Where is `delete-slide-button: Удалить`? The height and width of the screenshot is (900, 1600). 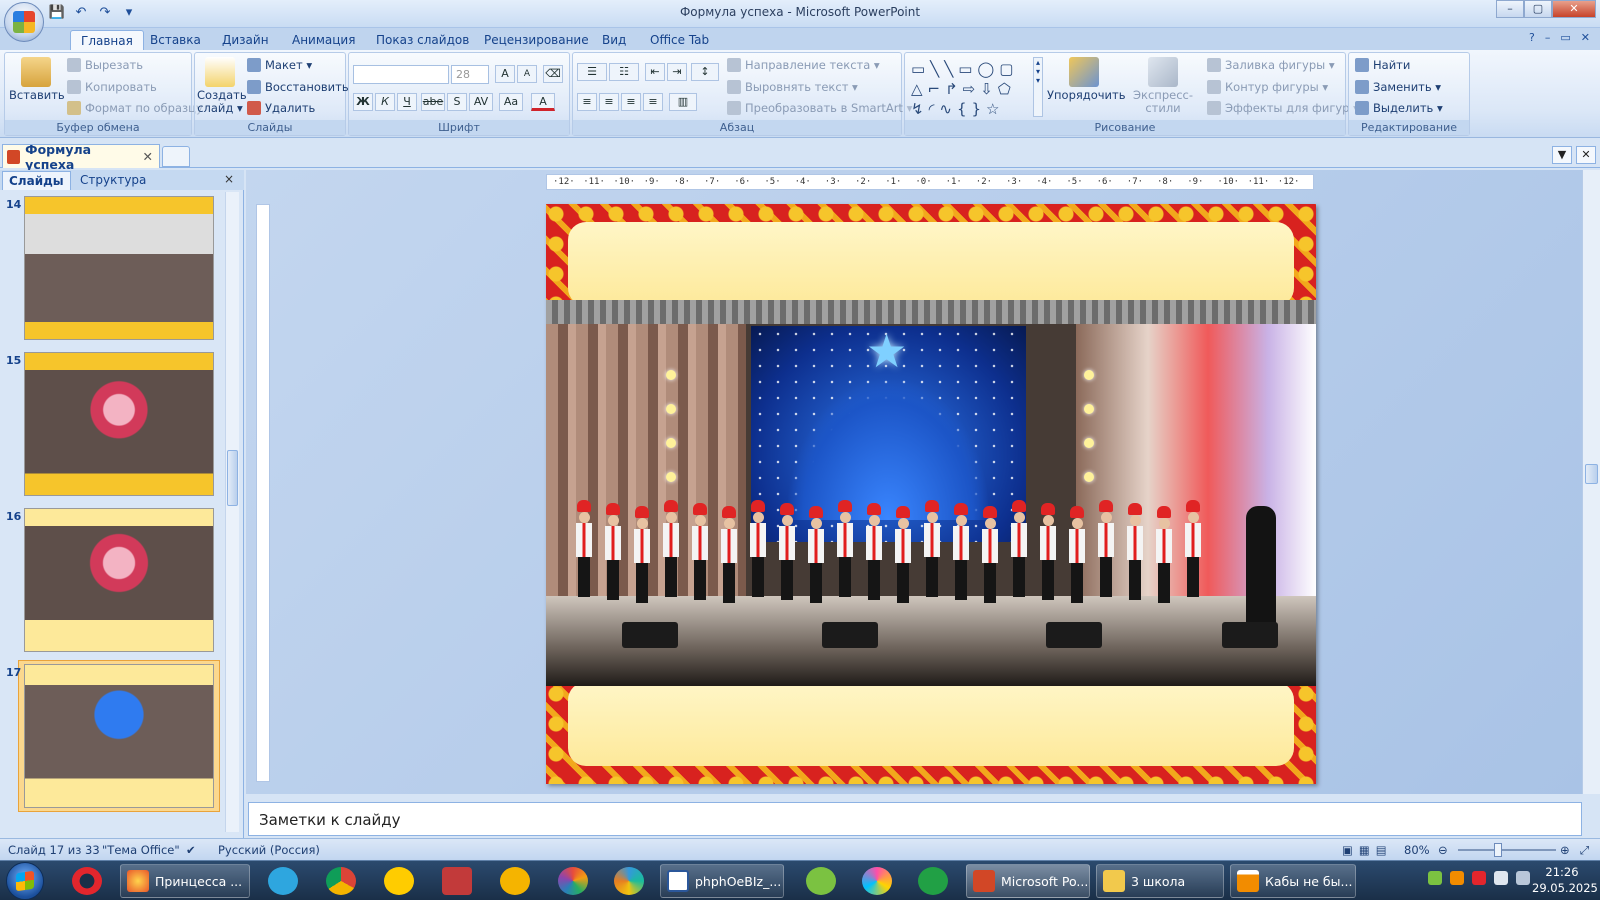 delete-slide-button: Удалить is located at coordinates (281, 108).